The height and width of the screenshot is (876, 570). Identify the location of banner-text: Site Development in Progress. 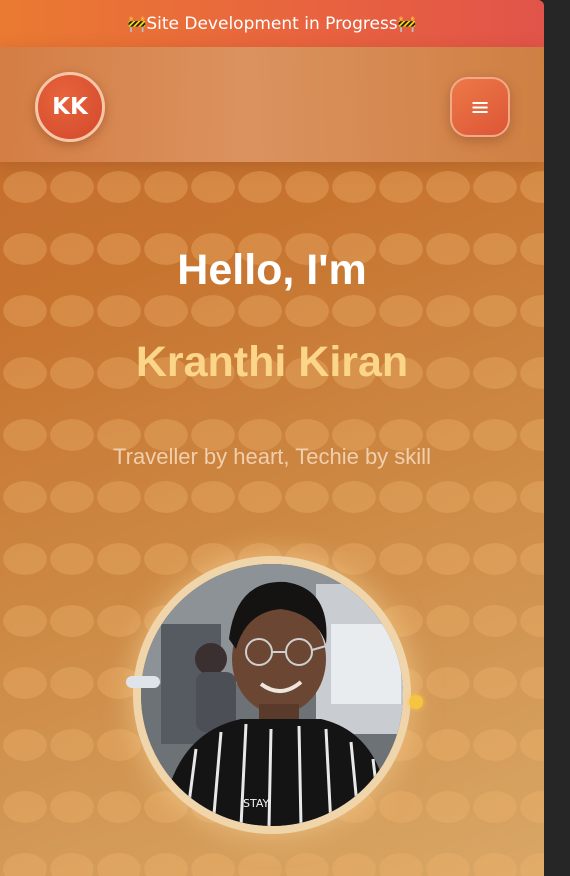
(272, 23).